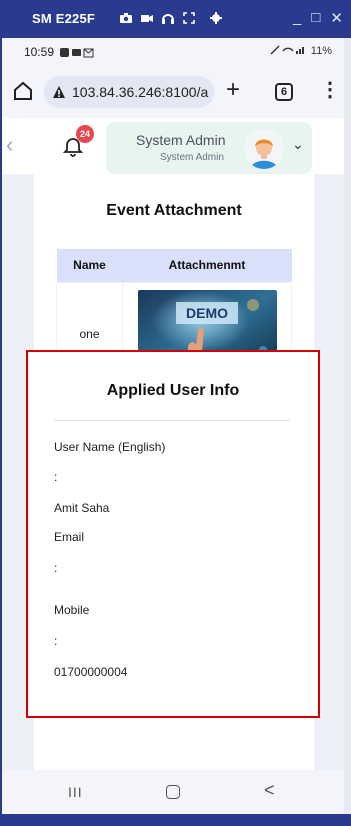  What do you see at coordinates (173, 390) in the screenshot?
I see `applied-user-info-title: Applied User Info` at bounding box center [173, 390].